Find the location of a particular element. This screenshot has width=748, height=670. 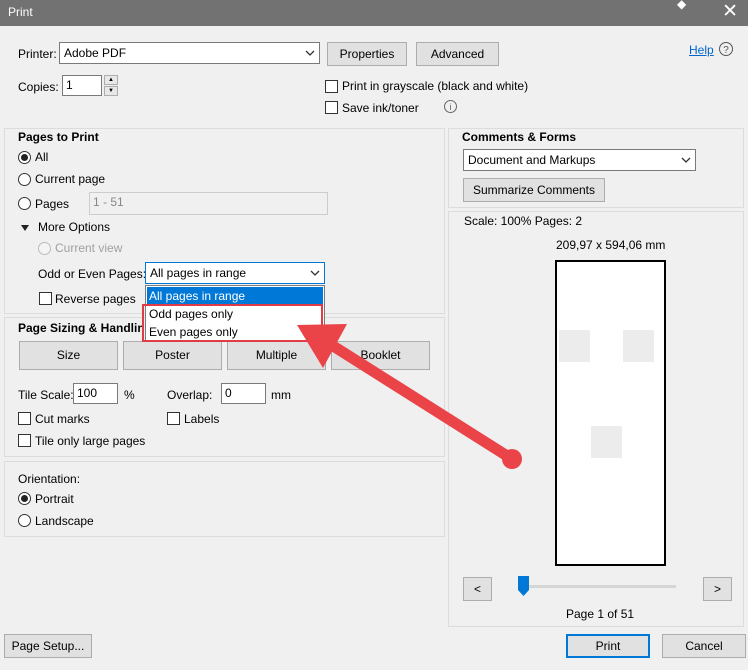

annotation-arrow-icon is located at coordinates (409, 396).